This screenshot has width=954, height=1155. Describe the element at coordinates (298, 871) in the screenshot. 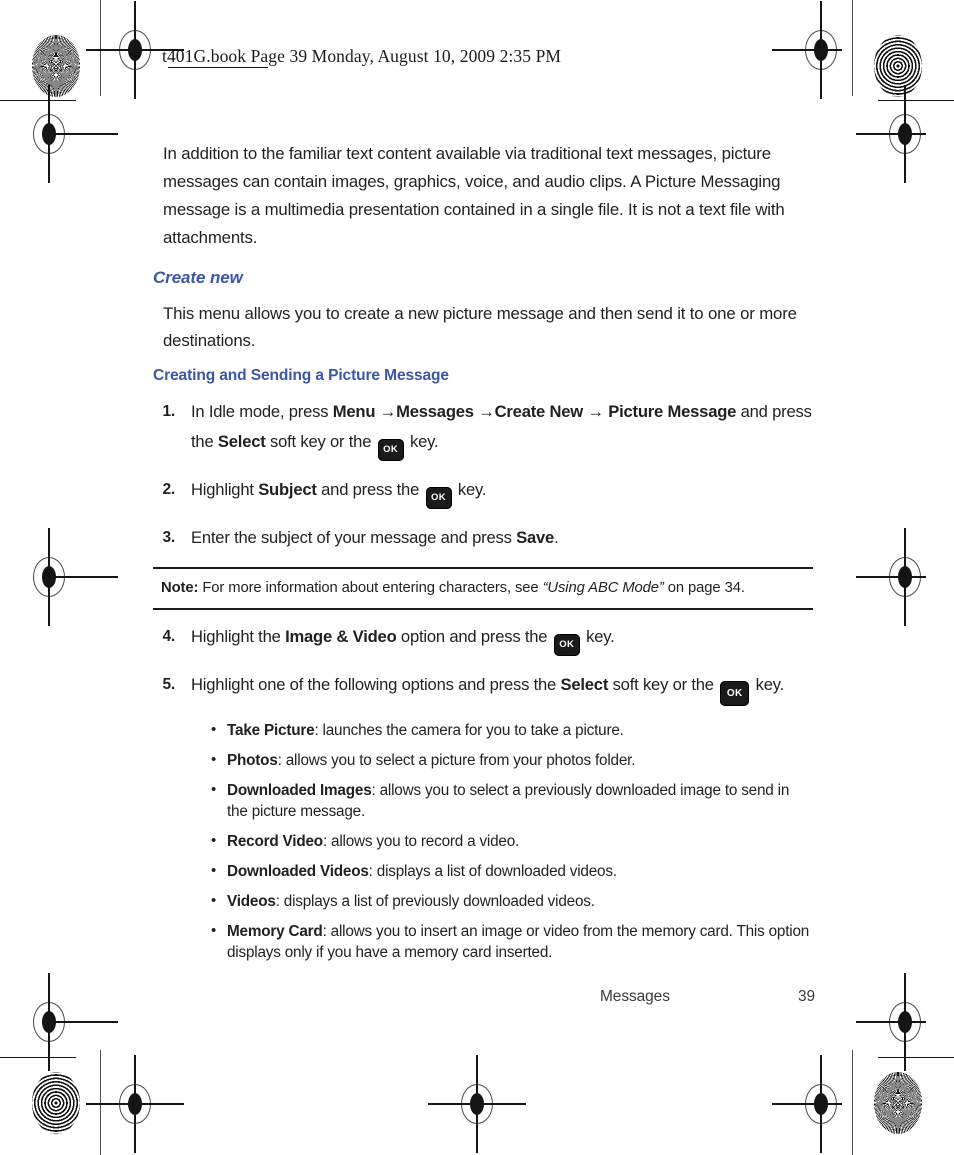

I see `bullet-term: Downloaded Videos` at that location.